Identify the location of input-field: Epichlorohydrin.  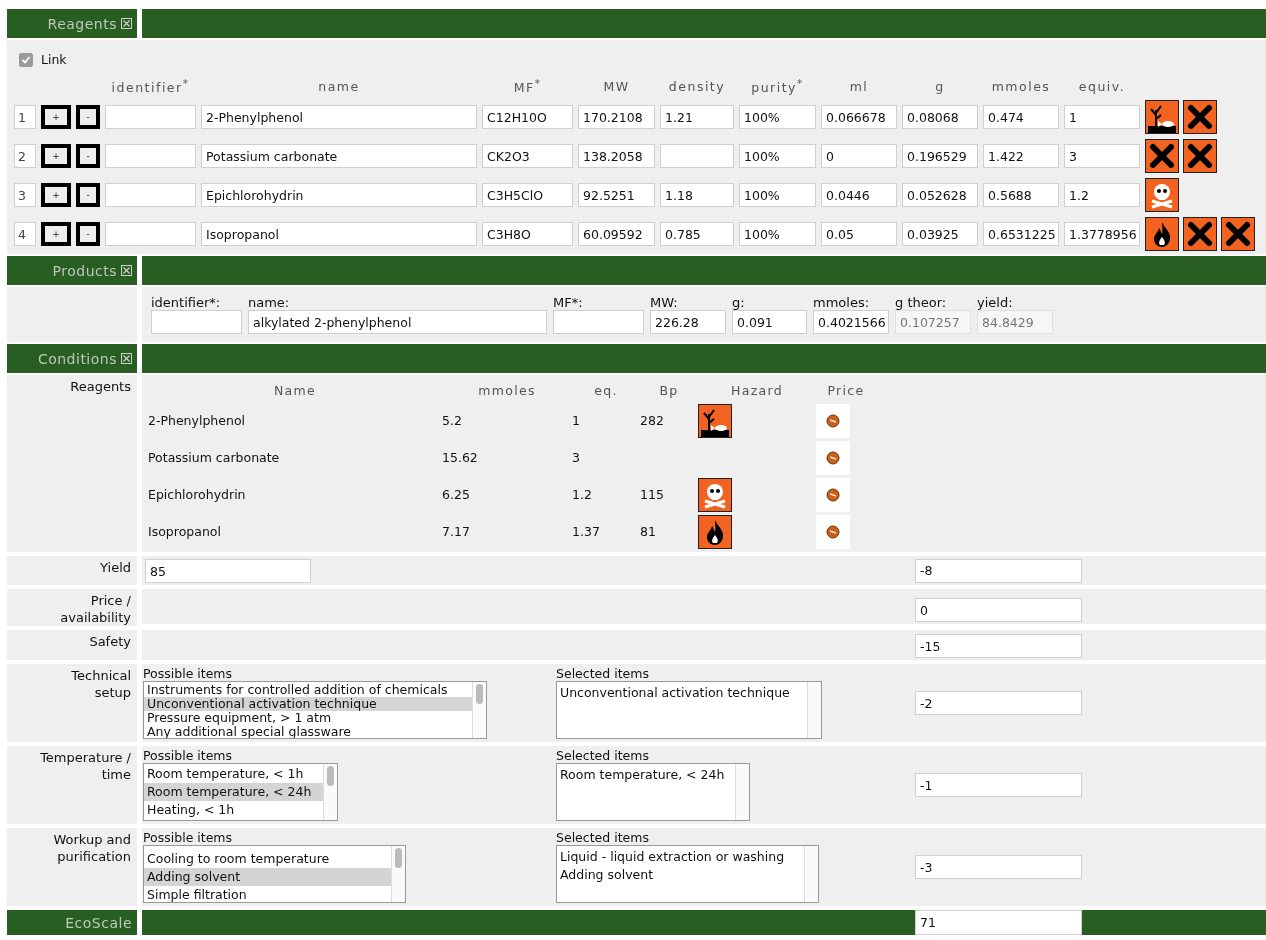
(339, 195).